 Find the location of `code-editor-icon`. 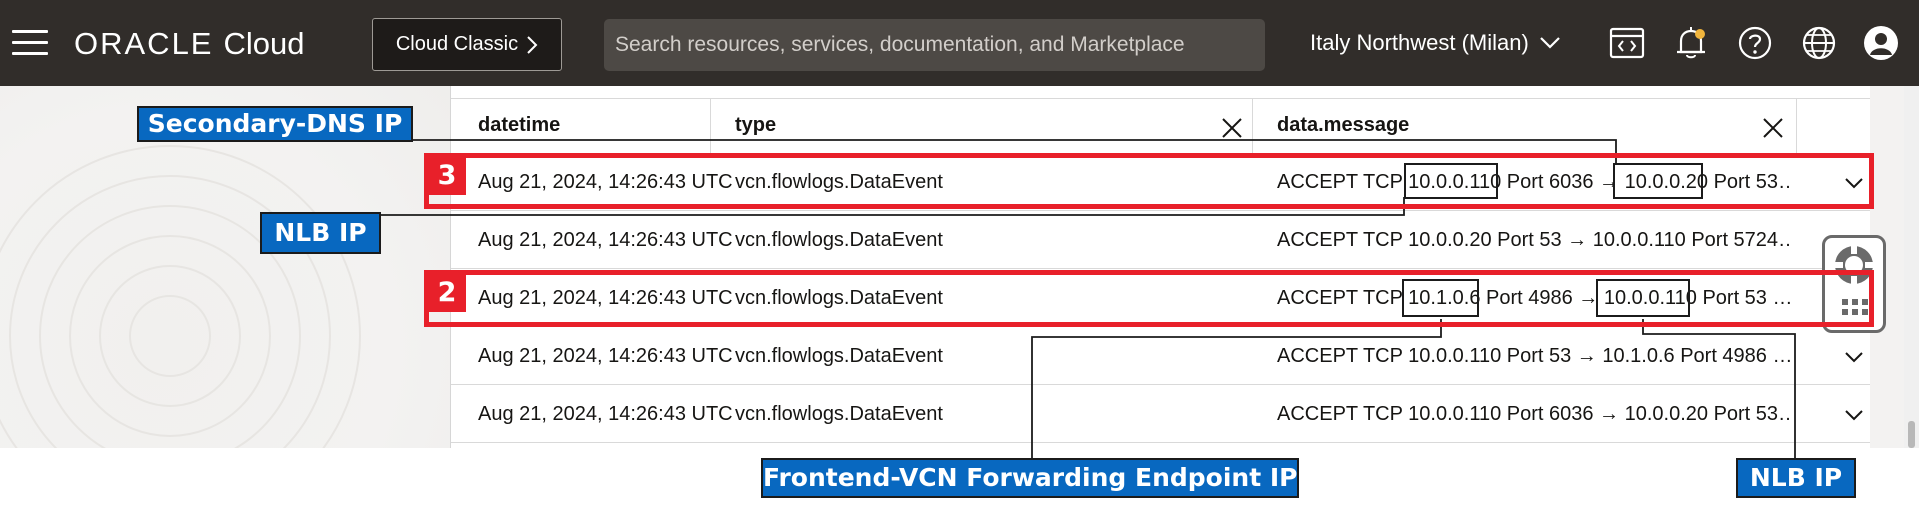

code-editor-icon is located at coordinates (1627, 43).